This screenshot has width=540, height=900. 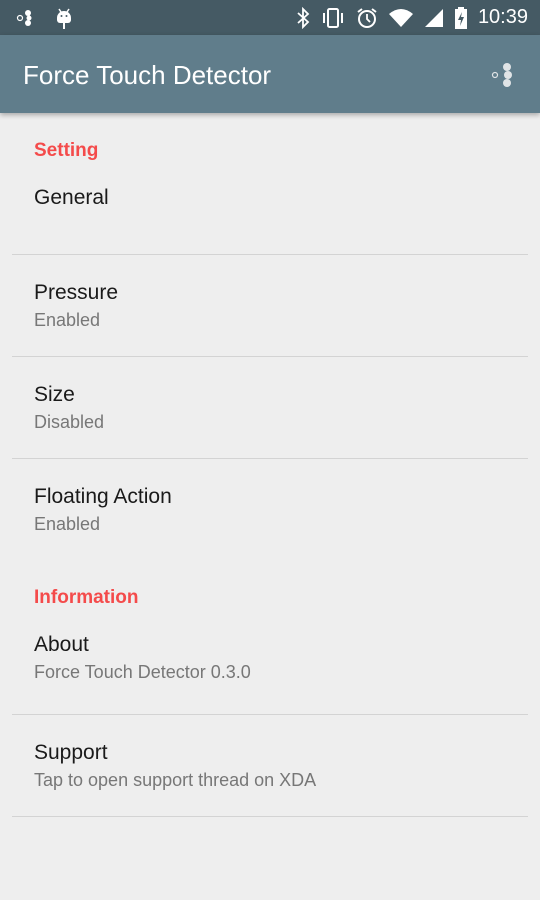 What do you see at coordinates (76, 292) in the screenshot?
I see `pref-title: Pressure` at bounding box center [76, 292].